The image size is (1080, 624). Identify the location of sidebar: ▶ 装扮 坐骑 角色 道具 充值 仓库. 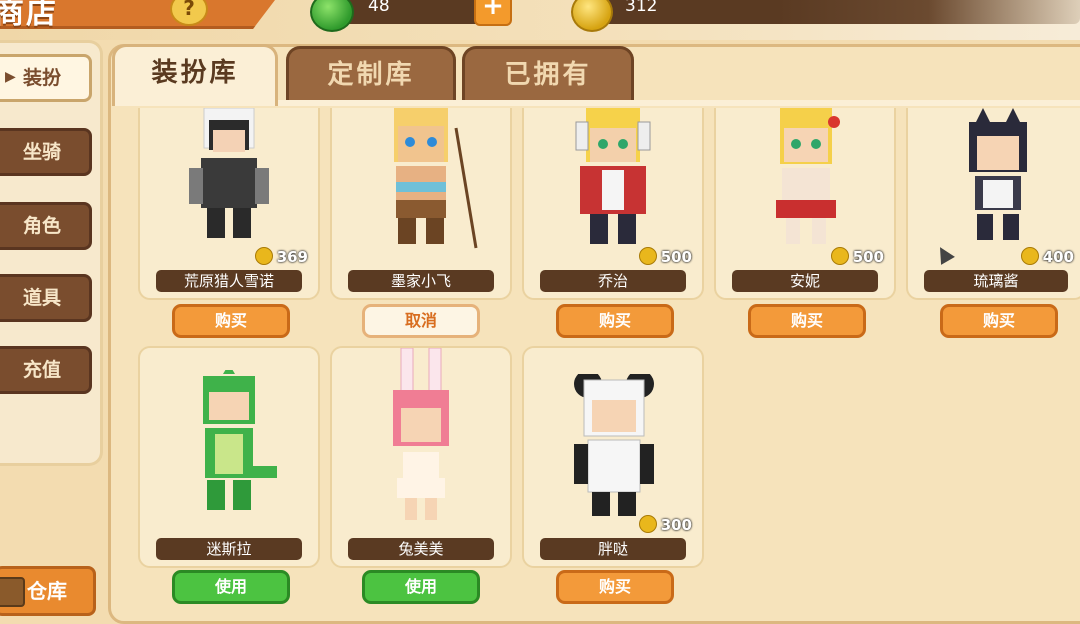
(52, 328).